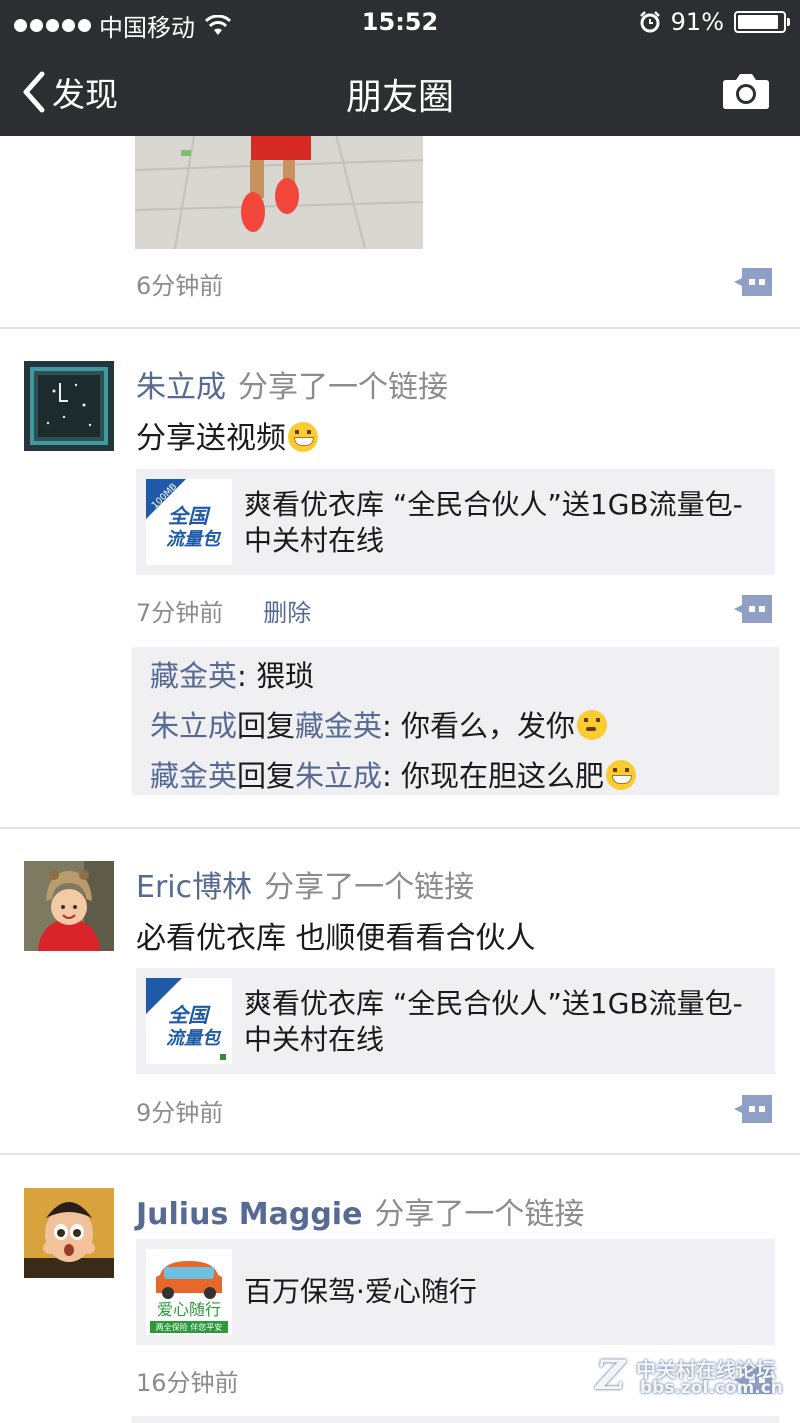 The image size is (800, 1423). What do you see at coordinates (189, 1327) in the screenshot?
I see `thumb-subtitle: 两全保险 伴您平安` at bounding box center [189, 1327].